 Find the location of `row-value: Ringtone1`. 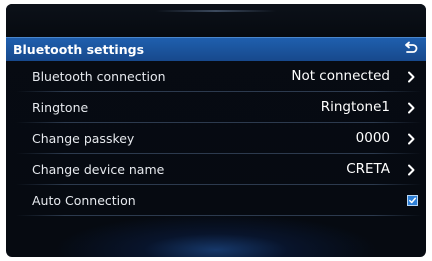

row-value: Ringtone1 is located at coordinates (355, 107).